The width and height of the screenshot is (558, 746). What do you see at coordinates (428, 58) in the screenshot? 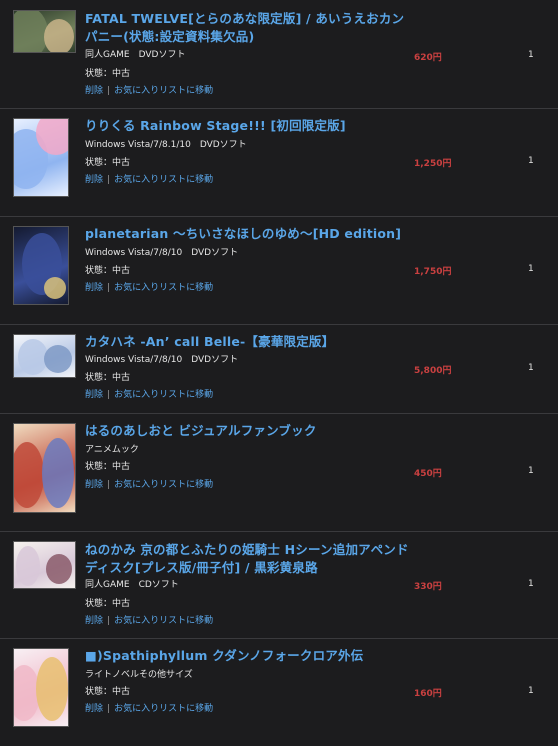
I see `item-price: 620円` at bounding box center [428, 58].